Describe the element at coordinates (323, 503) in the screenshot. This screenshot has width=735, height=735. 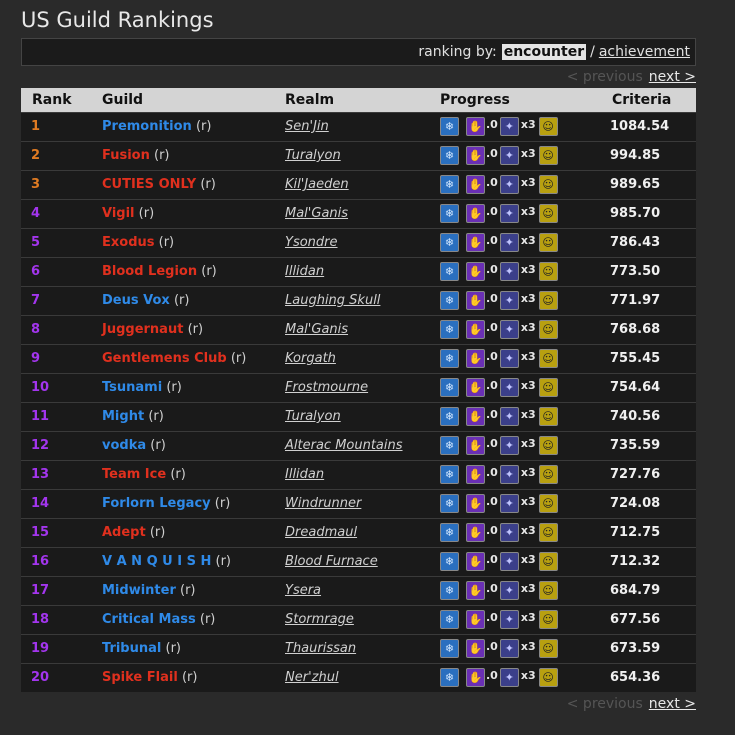
I see `realm-link: Windrunner` at that location.